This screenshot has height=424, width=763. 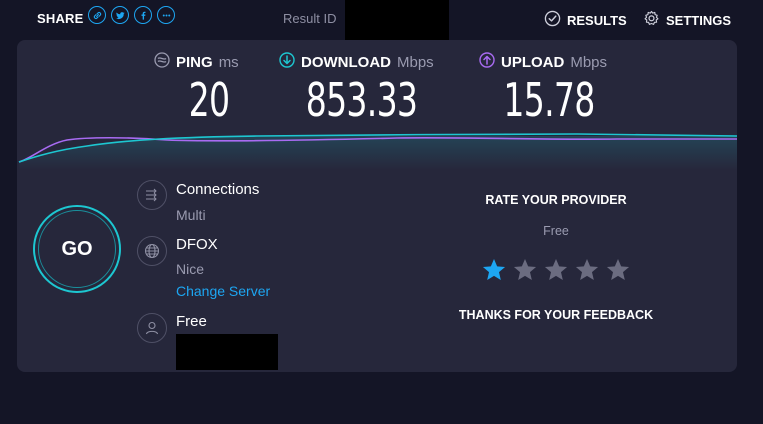 I want to click on download-unit: Mbps, so click(x=415, y=62).